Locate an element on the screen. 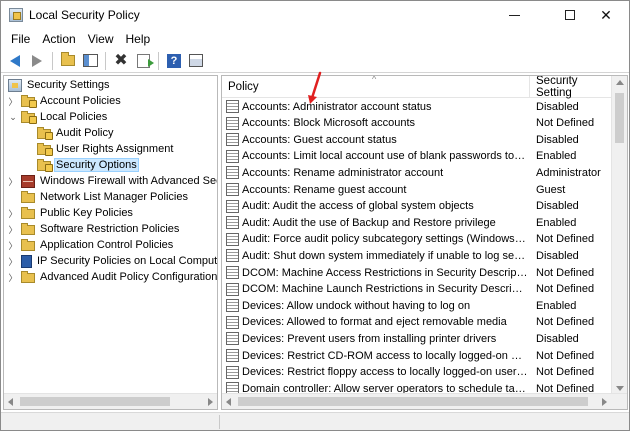 The height and width of the screenshot is (431, 630). tree-item-ip-security: 〉 IP Security Policies on Local Compute is located at coordinates (112, 261).